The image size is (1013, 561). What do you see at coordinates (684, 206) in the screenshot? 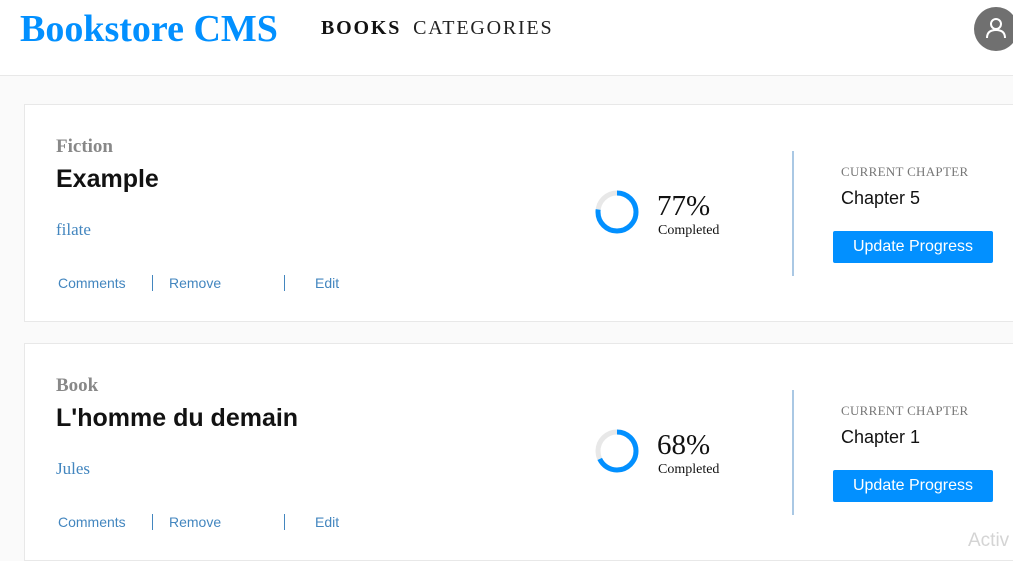
I see `progress-percent: 77%` at bounding box center [684, 206].